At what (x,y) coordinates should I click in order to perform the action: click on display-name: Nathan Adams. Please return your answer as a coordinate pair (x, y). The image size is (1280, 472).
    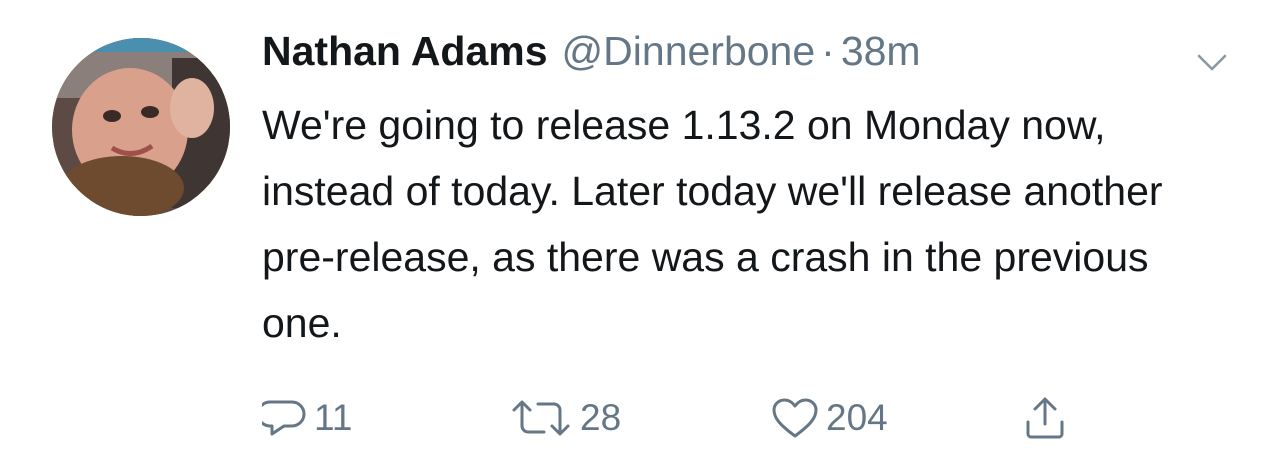
    Looking at the image, I should click on (405, 51).